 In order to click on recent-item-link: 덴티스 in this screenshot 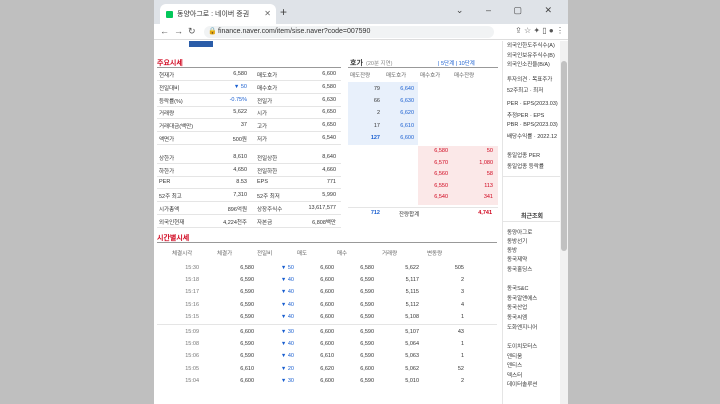, I will do `click(514, 365)`.